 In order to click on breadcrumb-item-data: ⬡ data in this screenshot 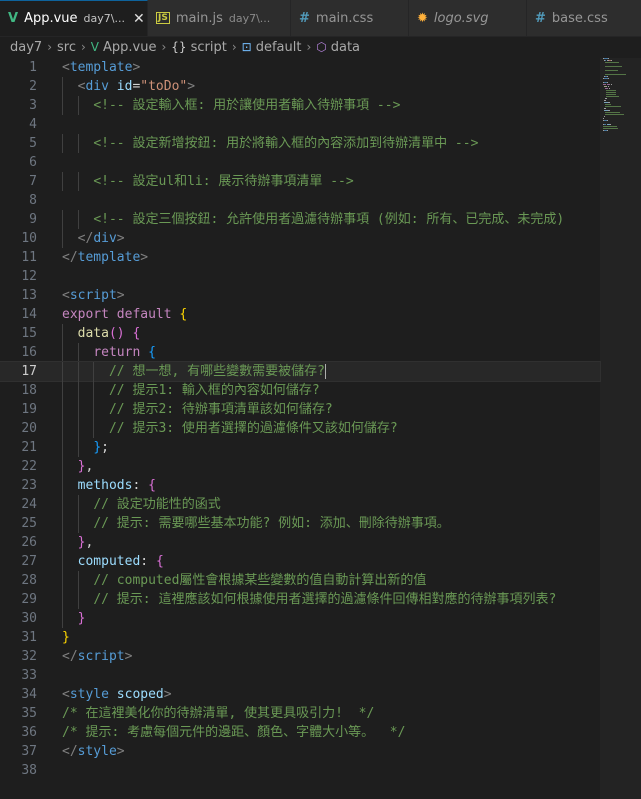, I will do `click(338, 47)`.